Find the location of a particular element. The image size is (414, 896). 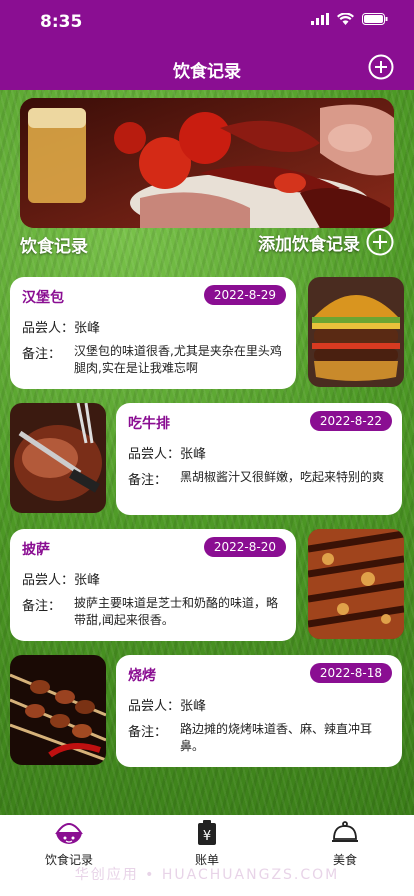

meat-platter-image is located at coordinates (207, 163).